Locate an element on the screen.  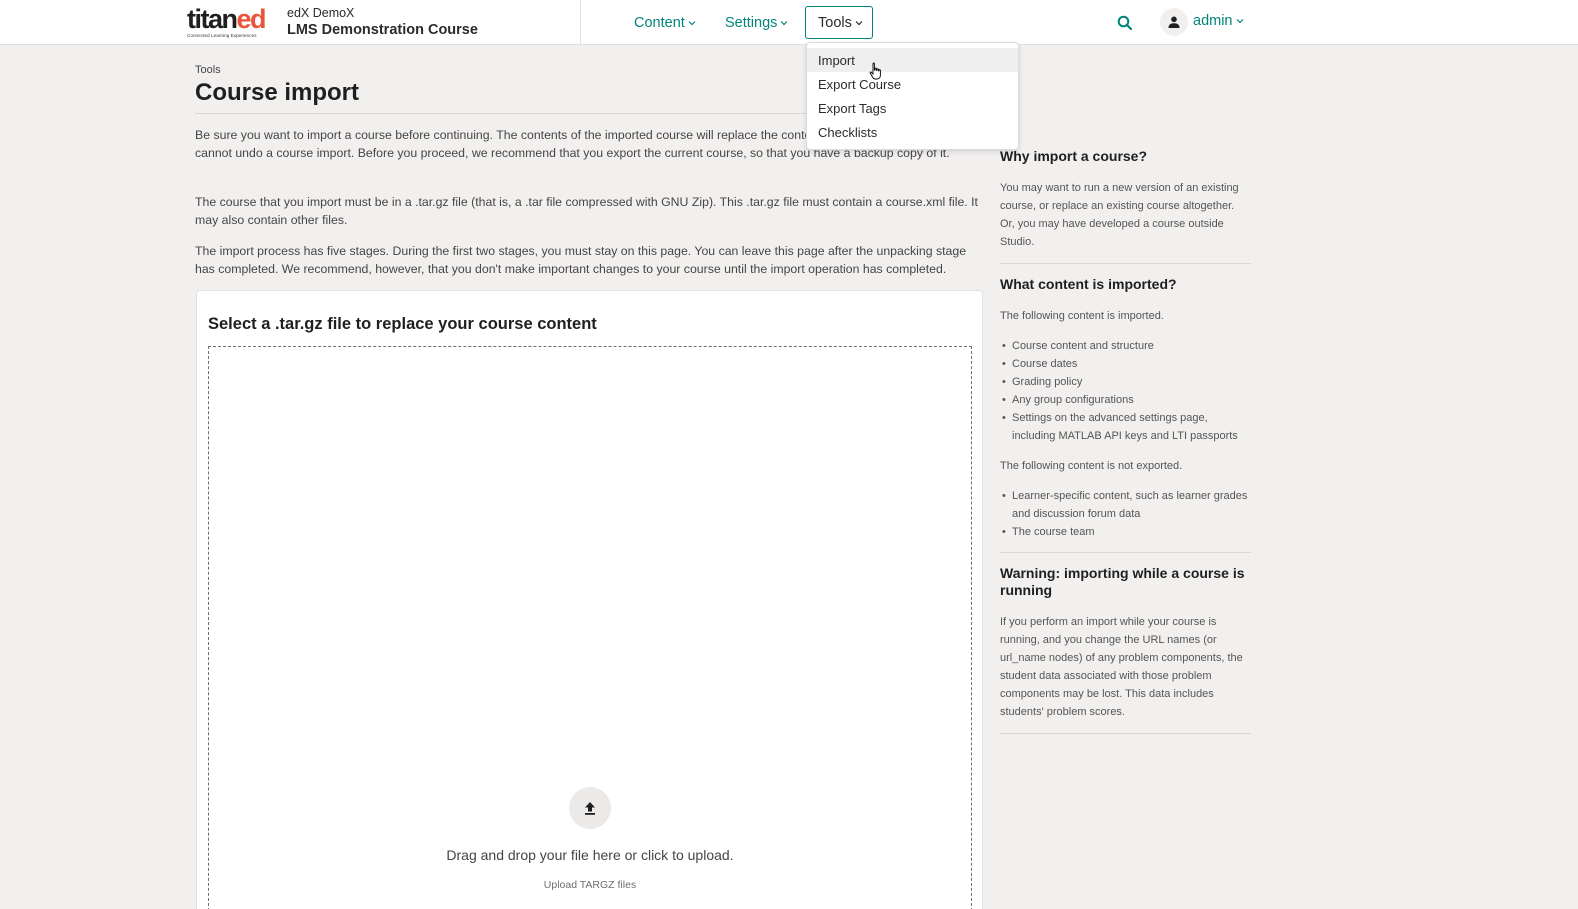
user-menu: admin is located at coordinates (1218, 21).